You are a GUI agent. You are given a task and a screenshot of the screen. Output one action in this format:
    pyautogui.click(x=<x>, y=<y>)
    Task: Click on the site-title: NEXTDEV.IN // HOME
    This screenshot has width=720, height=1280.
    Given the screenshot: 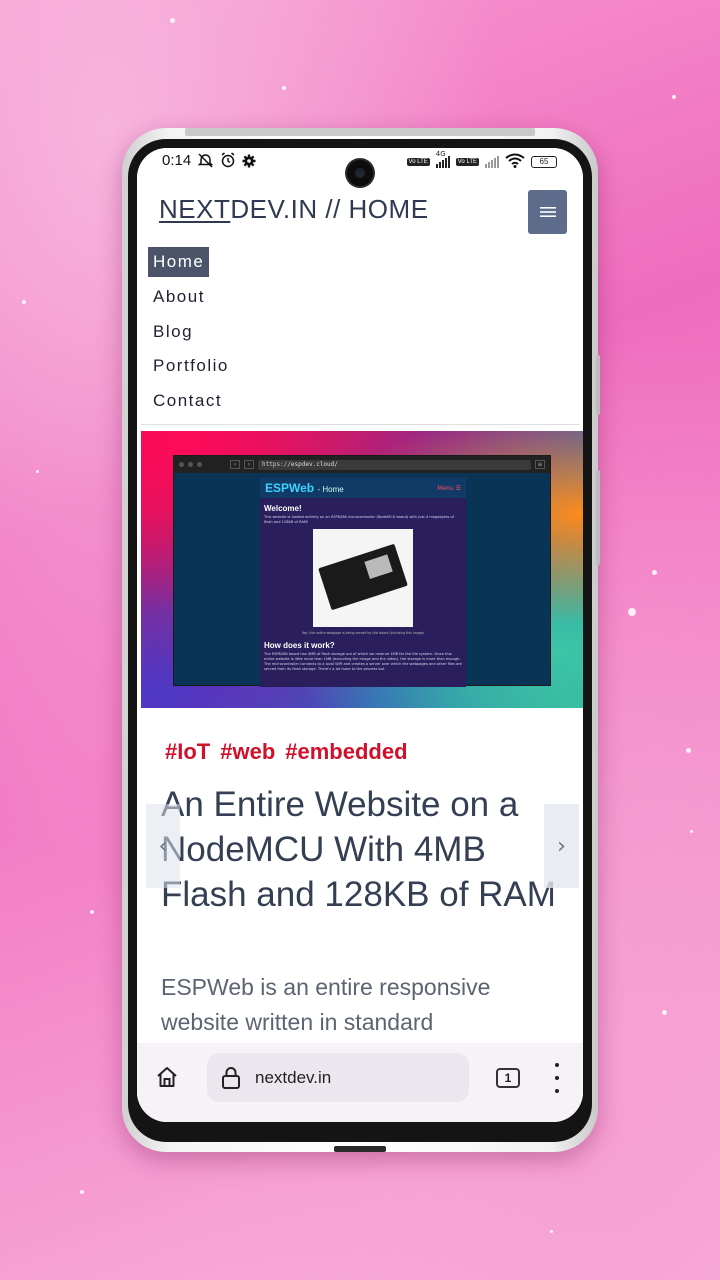 What is the action you would take?
    pyautogui.click(x=294, y=209)
    